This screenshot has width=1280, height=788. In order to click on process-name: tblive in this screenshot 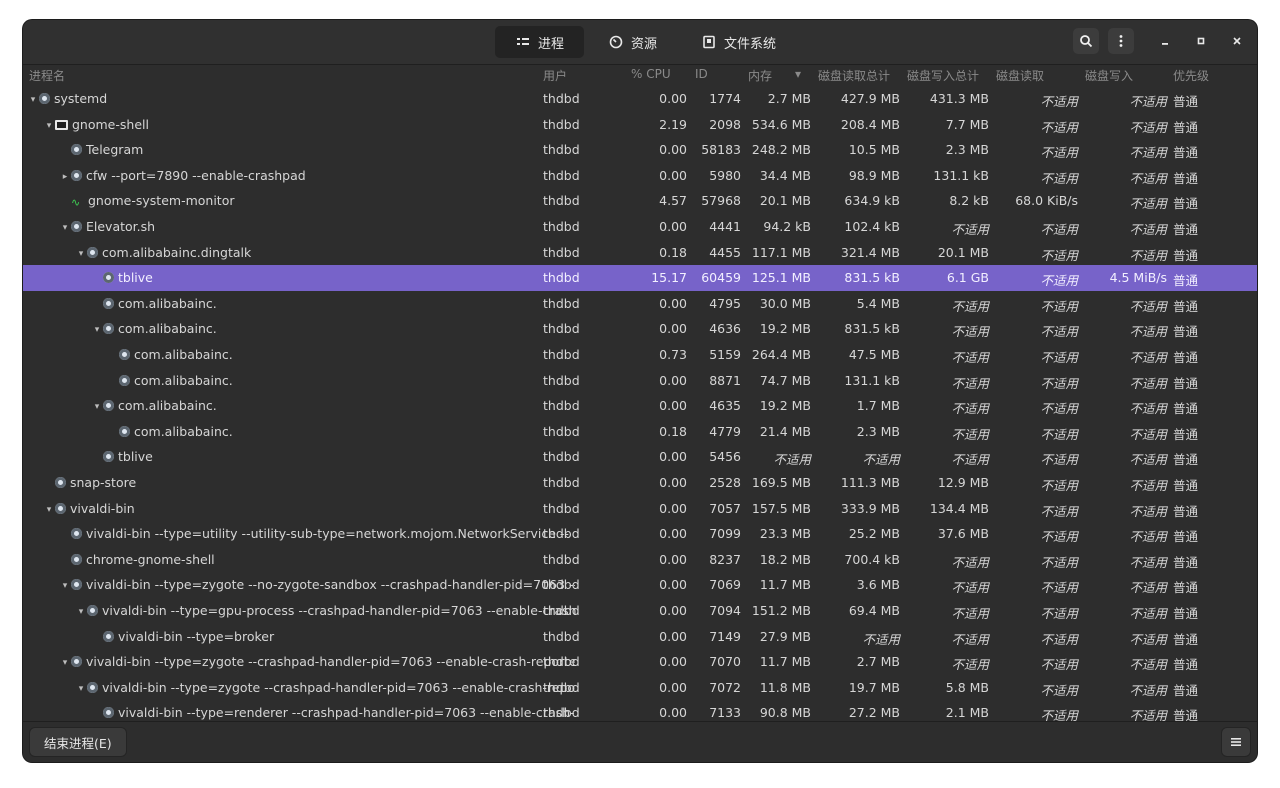, I will do `click(135, 278)`.